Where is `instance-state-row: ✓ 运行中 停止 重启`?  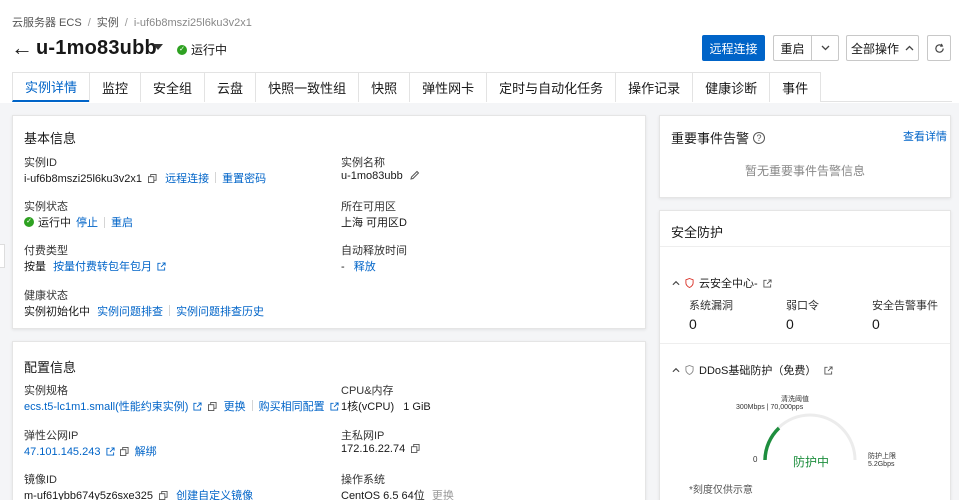 instance-state-row: ✓ 运行中 停止 重启 is located at coordinates (78, 222).